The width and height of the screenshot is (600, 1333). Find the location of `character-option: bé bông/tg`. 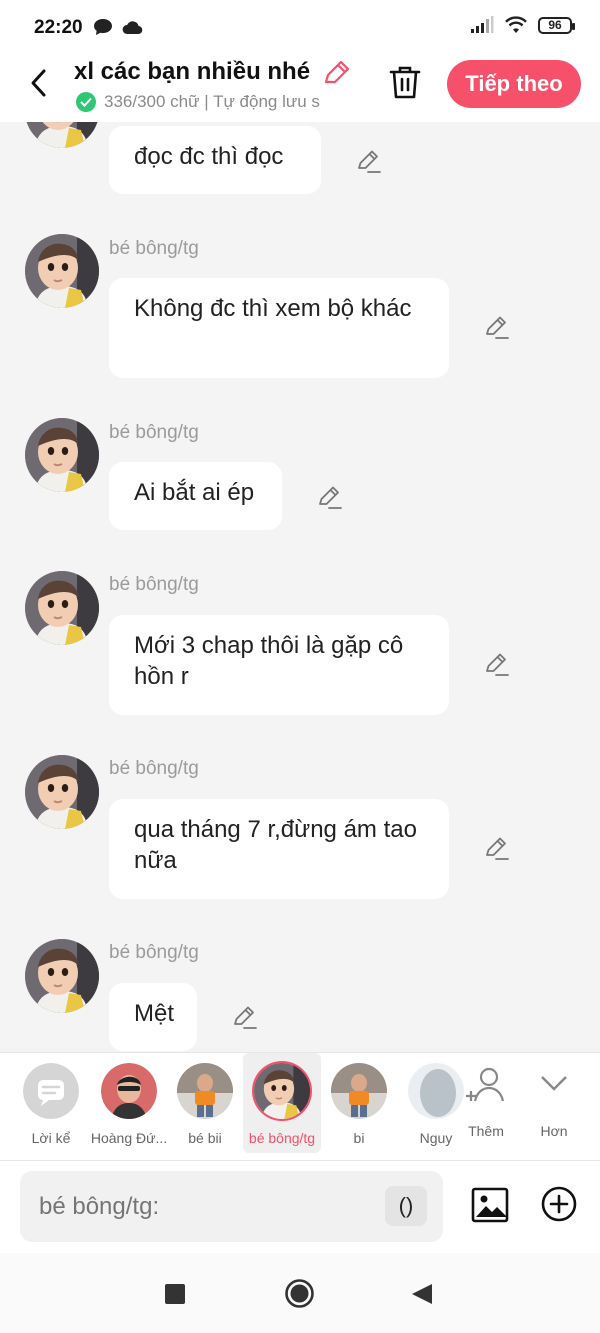

character-option: bé bông/tg is located at coordinates (282, 1103).